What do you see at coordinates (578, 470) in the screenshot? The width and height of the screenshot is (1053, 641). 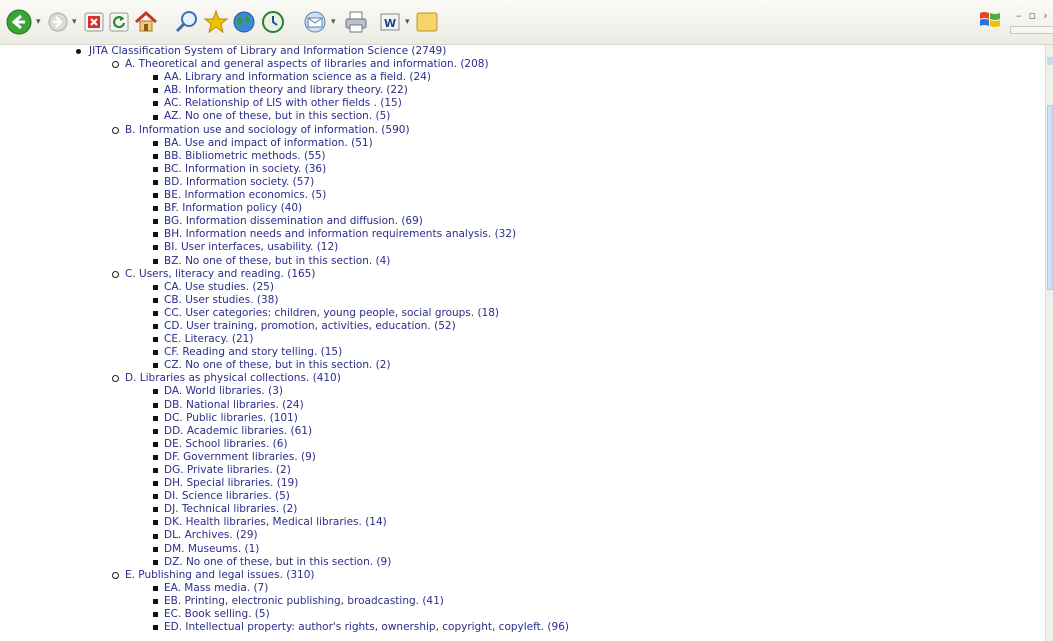 I see `subsection-item: DG. Private libraries. (2)` at bounding box center [578, 470].